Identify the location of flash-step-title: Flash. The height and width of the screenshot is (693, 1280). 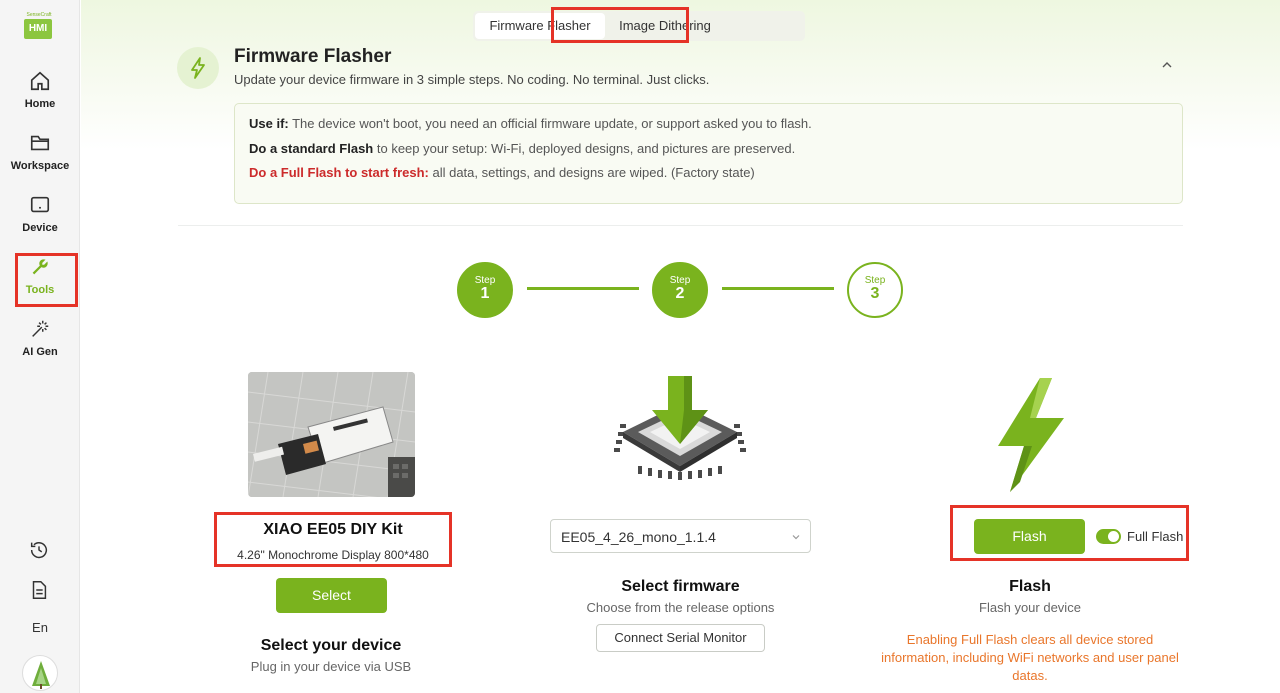
(1030, 586).